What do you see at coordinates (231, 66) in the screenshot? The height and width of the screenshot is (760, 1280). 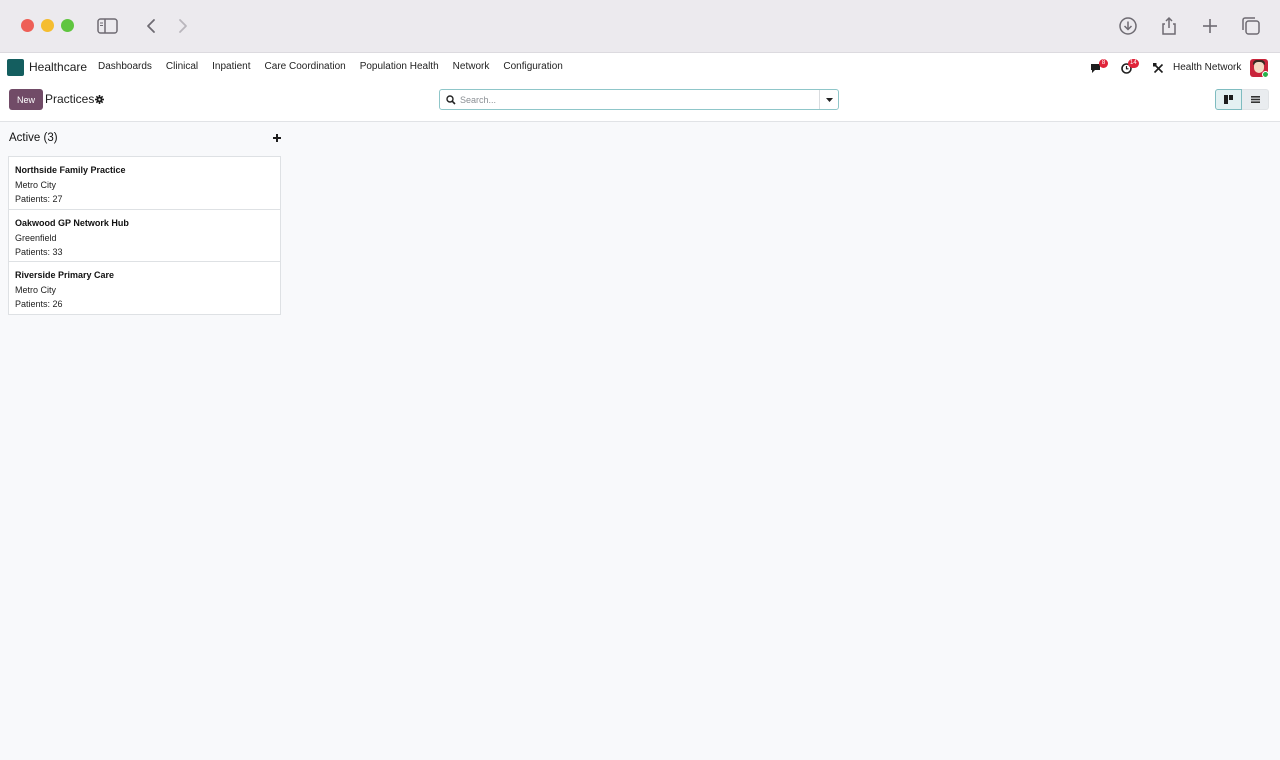 I see `menu-item-inpatient: Inpatient` at bounding box center [231, 66].